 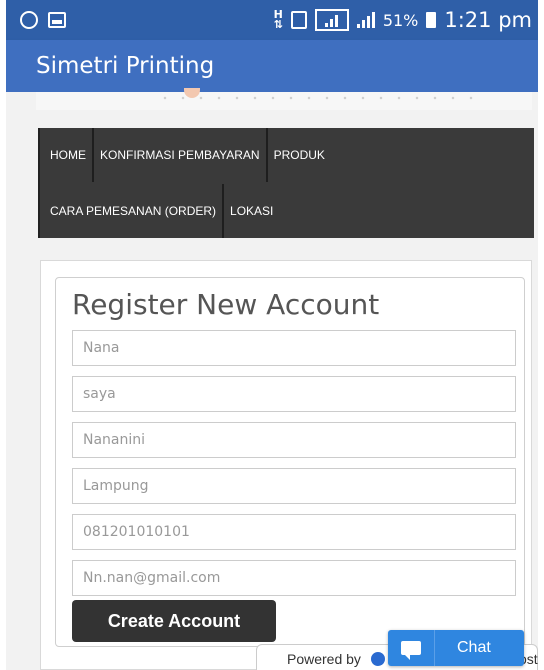 What do you see at coordinates (474, 647) in the screenshot?
I see `chat-label: Chat` at bounding box center [474, 647].